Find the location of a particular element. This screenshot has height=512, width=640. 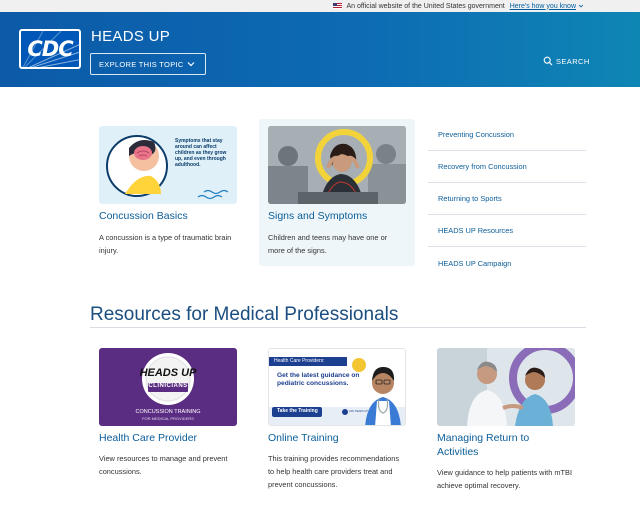

logo-text: CDC is located at coordinates (50, 49).